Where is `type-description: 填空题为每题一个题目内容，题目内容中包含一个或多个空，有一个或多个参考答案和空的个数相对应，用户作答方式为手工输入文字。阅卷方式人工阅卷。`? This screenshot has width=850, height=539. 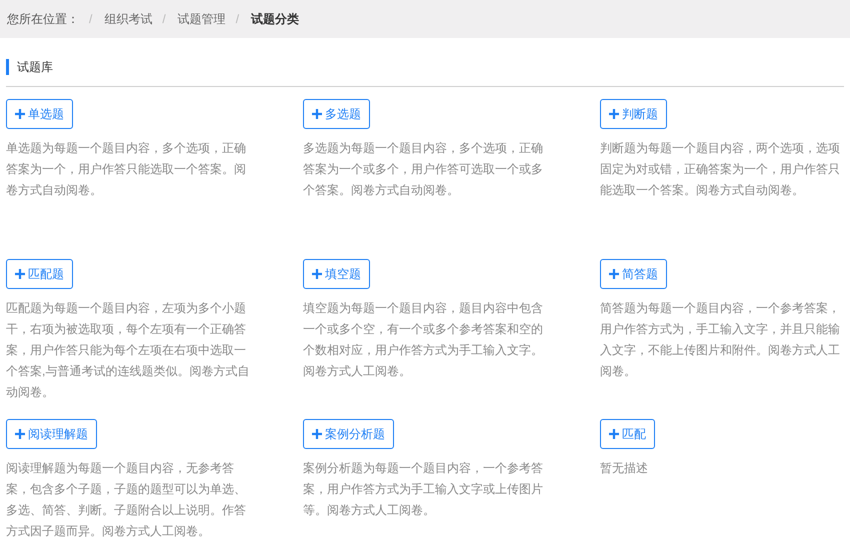 type-description: 填空题为每题一个题目内容，题目内容中包含一个或多个空，有一个或多个参考答案和空的个数相对应，用户作答方式为手工输入文字。阅卷方式人工阅卷。 is located at coordinates (423, 340).